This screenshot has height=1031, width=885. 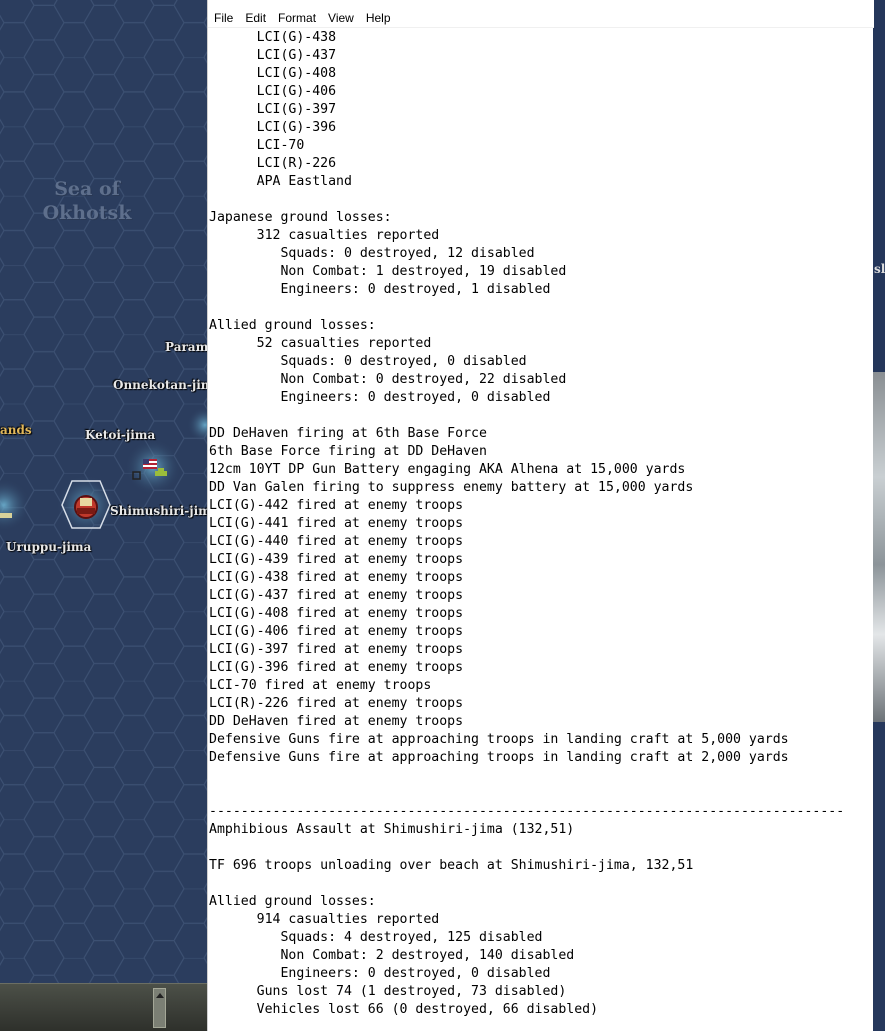 What do you see at coordinates (273, 127) in the screenshot?
I see `text-line: LCI(G)-396` at bounding box center [273, 127].